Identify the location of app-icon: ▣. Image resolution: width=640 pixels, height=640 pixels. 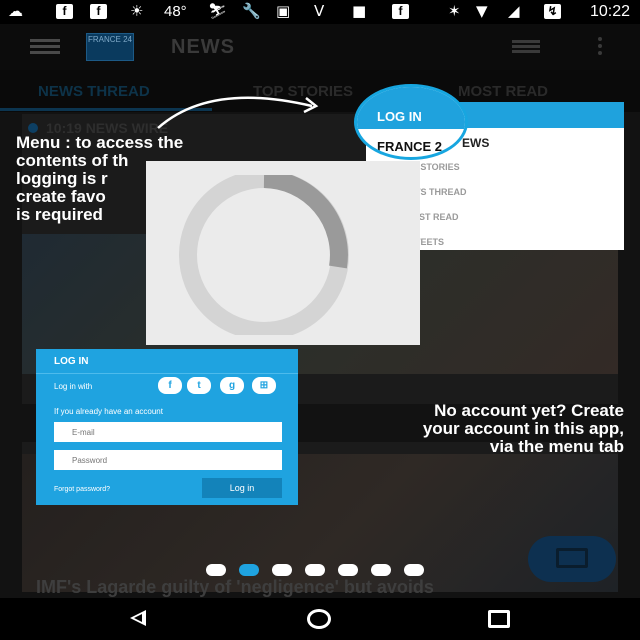
(283, 11).